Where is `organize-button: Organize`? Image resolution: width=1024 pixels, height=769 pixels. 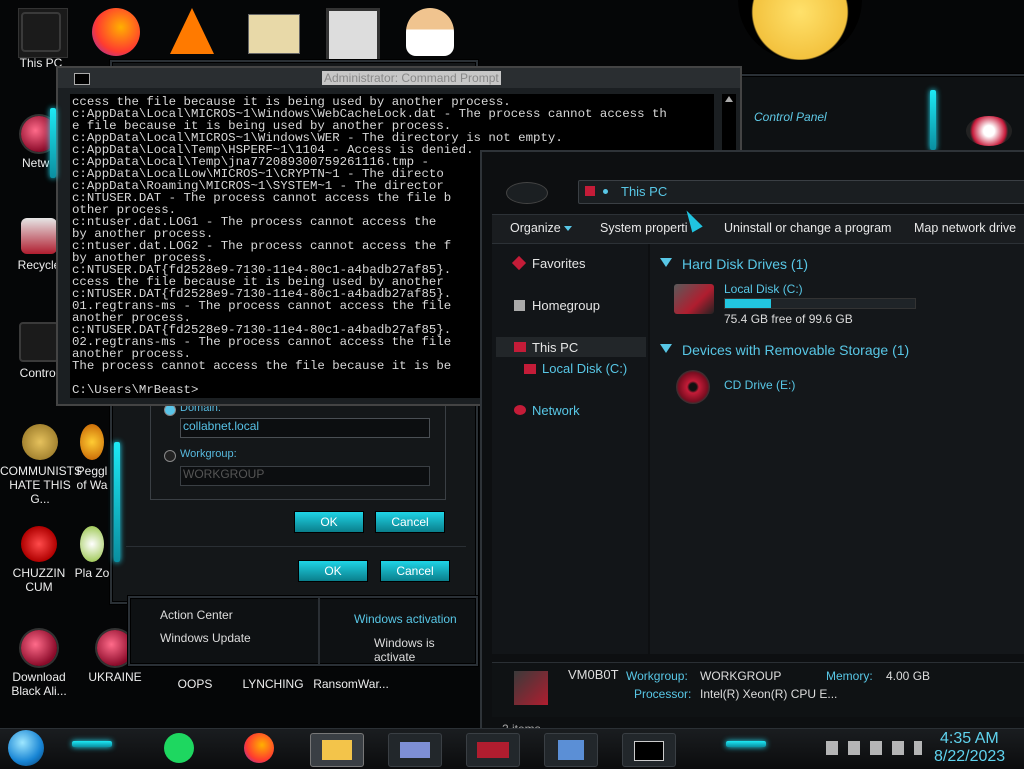
organize-button: Organize is located at coordinates (535, 228).